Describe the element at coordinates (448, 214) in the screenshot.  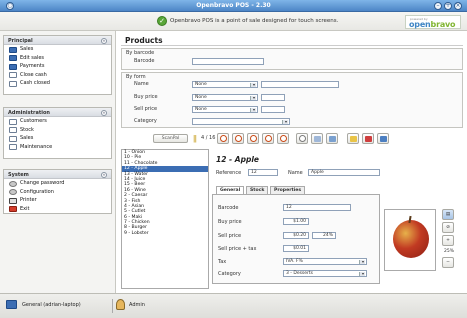
I see `open-image-button: ▤` at that location.